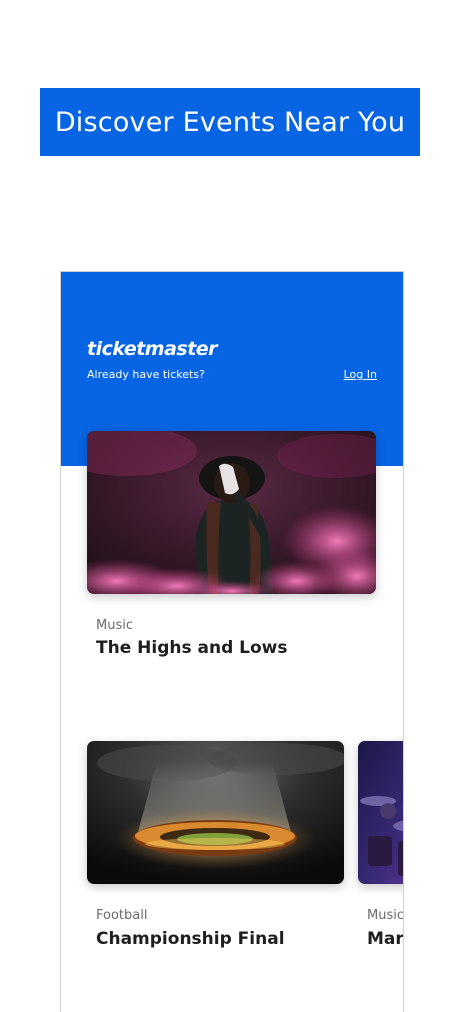 The image size is (460, 1012). I want to click on event-title: Championship Final, so click(190, 939).